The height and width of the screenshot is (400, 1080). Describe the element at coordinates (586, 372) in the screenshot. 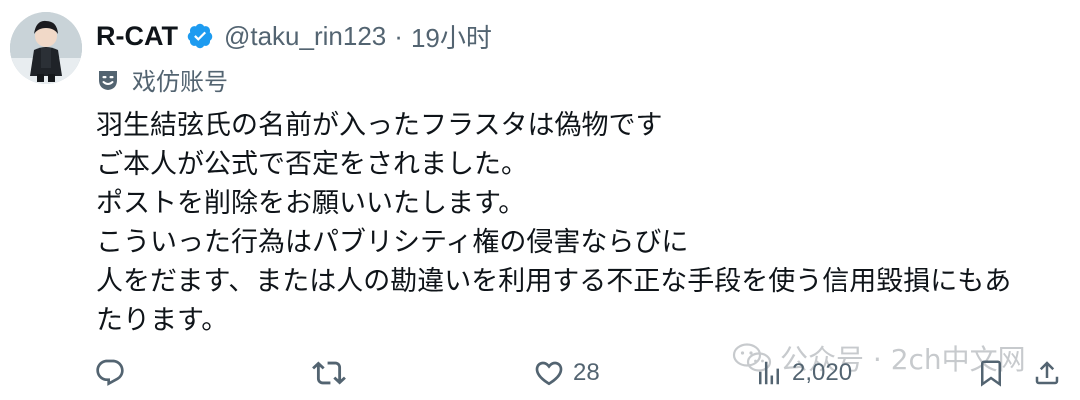

I see `like-count: 28` at that location.